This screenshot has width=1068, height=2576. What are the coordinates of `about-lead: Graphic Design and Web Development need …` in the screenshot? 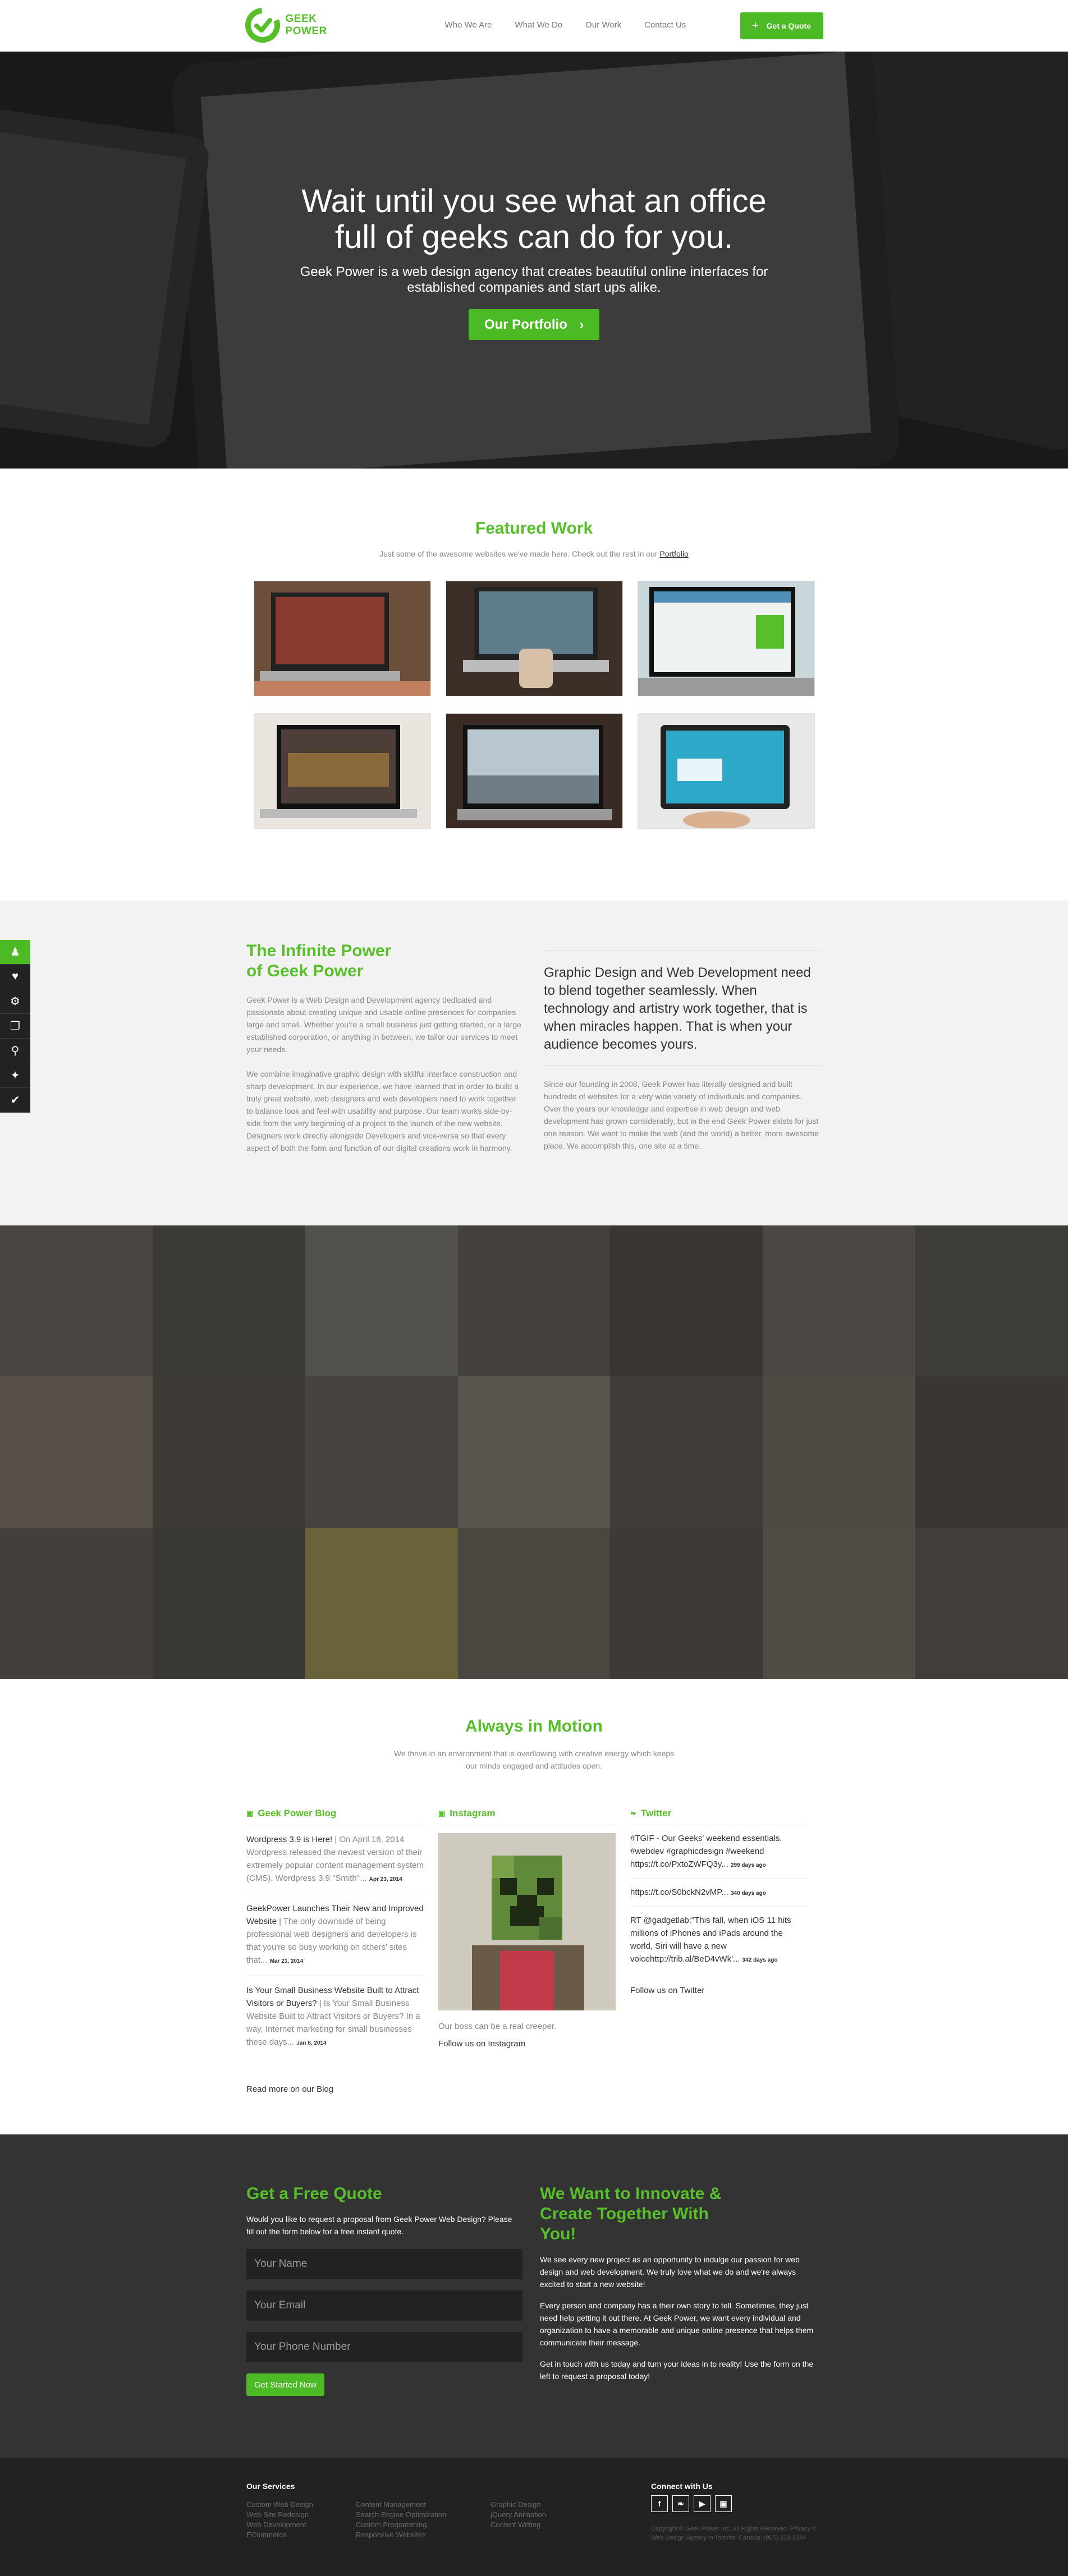 It's located at (677, 1008).